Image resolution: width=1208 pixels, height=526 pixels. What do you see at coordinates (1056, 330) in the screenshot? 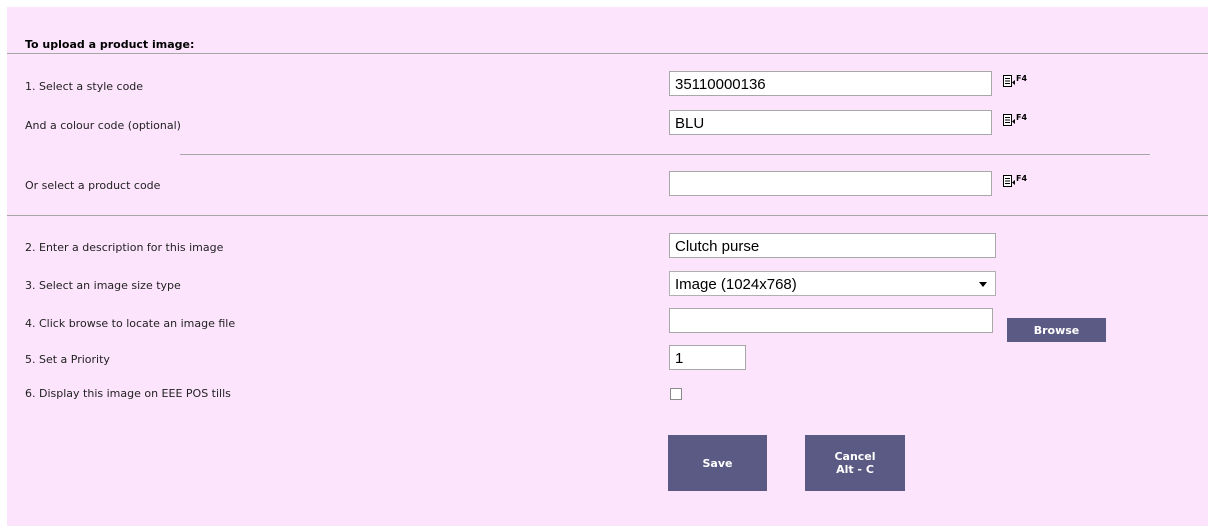
I see `browse-button: Browse` at bounding box center [1056, 330].